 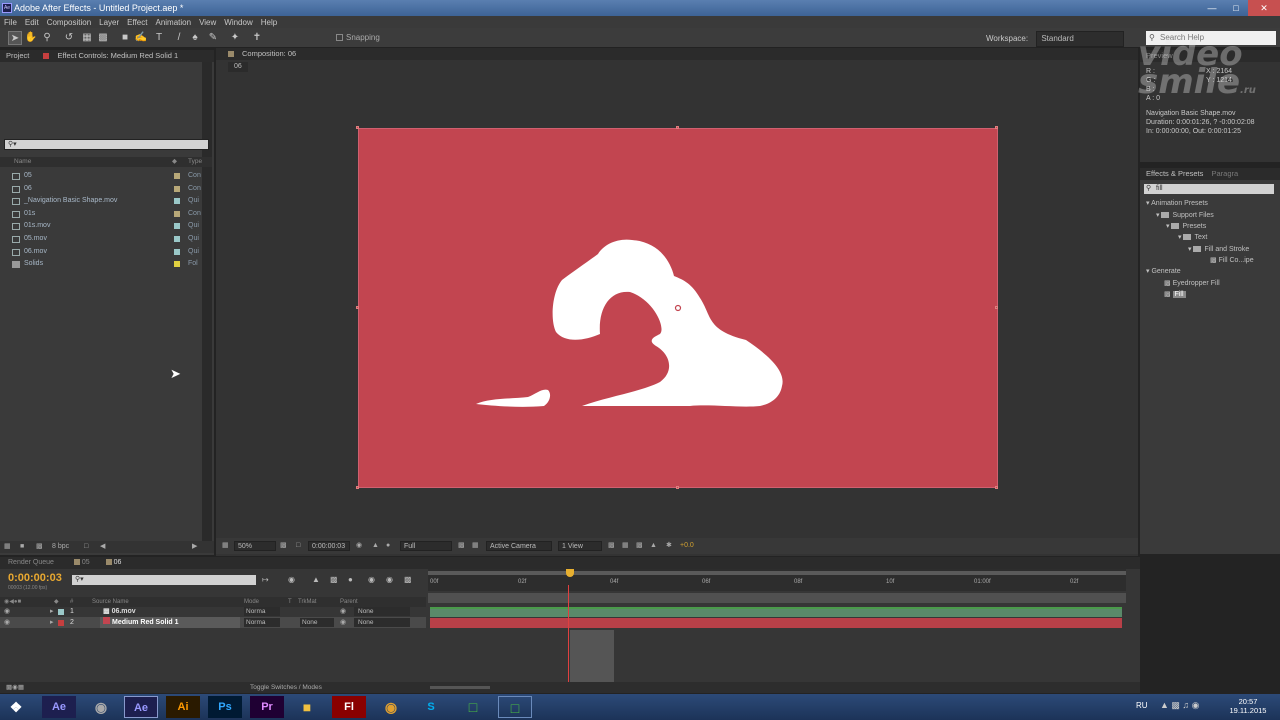 What do you see at coordinates (669, 546) in the screenshot?
I see `exposure-icon: ✱` at bounding box center [669, 546].